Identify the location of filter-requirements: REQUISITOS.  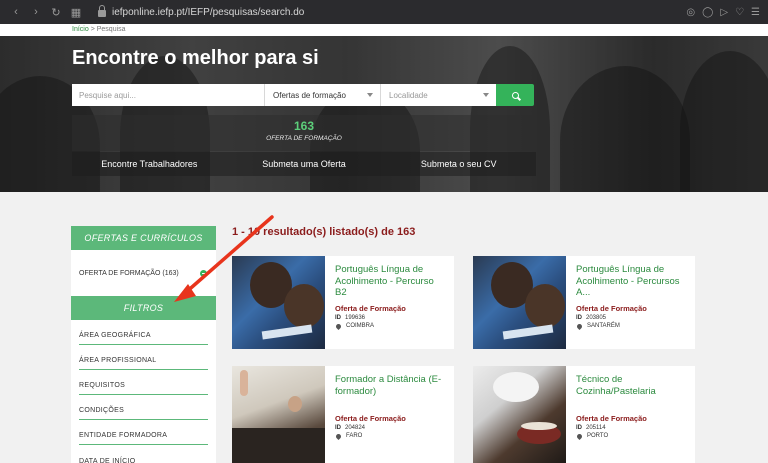
(143, 382).